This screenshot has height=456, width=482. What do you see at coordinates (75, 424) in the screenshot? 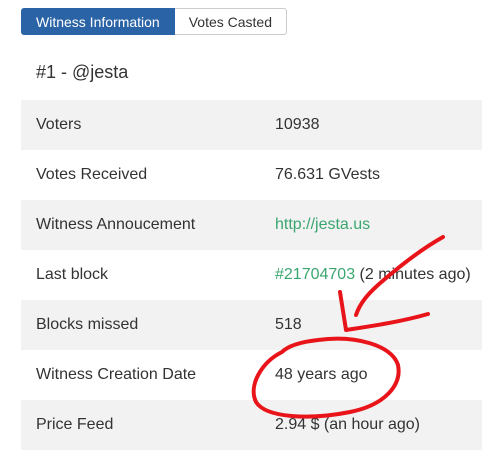
I see `row-label: Price Feed` at bounding box center [75, 424].